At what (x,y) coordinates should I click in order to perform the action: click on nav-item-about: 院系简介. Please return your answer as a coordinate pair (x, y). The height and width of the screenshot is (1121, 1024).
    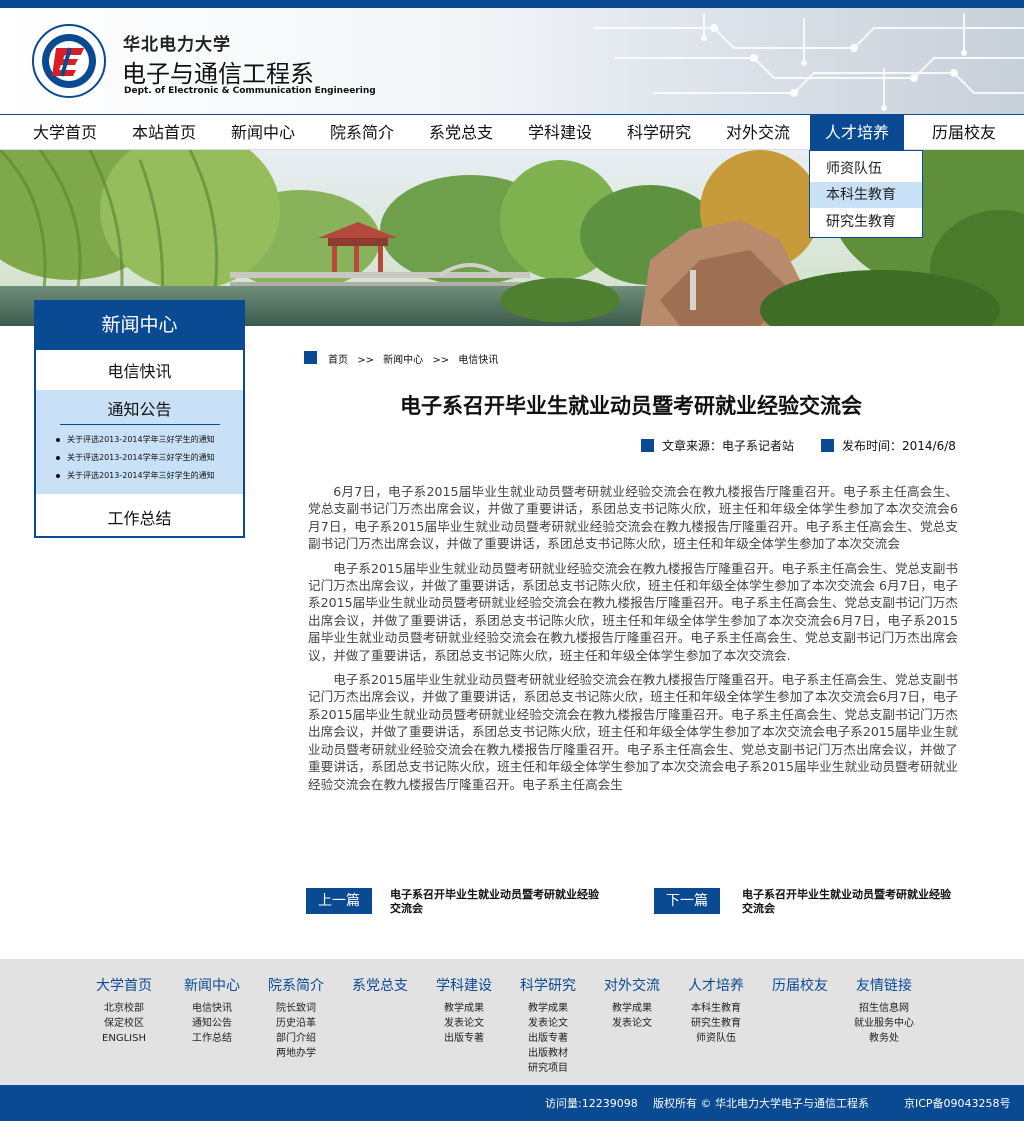
    Looking at the image, I should click on (362, 132).